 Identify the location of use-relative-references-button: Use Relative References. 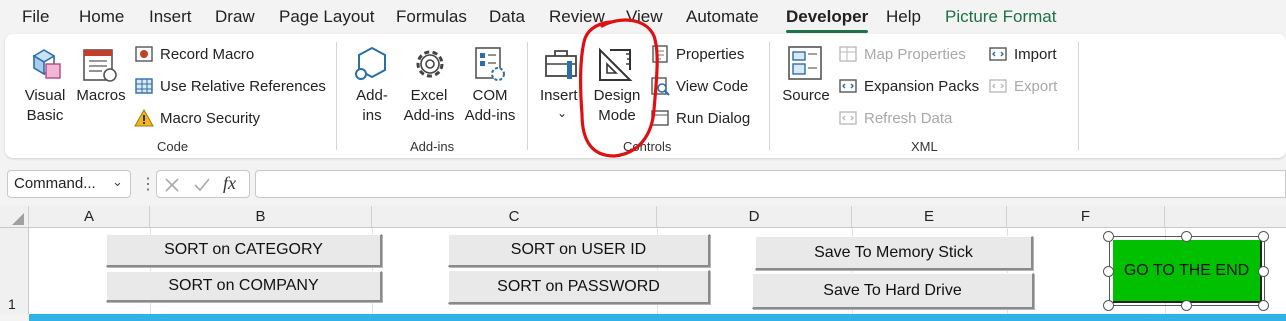
(230, 86).